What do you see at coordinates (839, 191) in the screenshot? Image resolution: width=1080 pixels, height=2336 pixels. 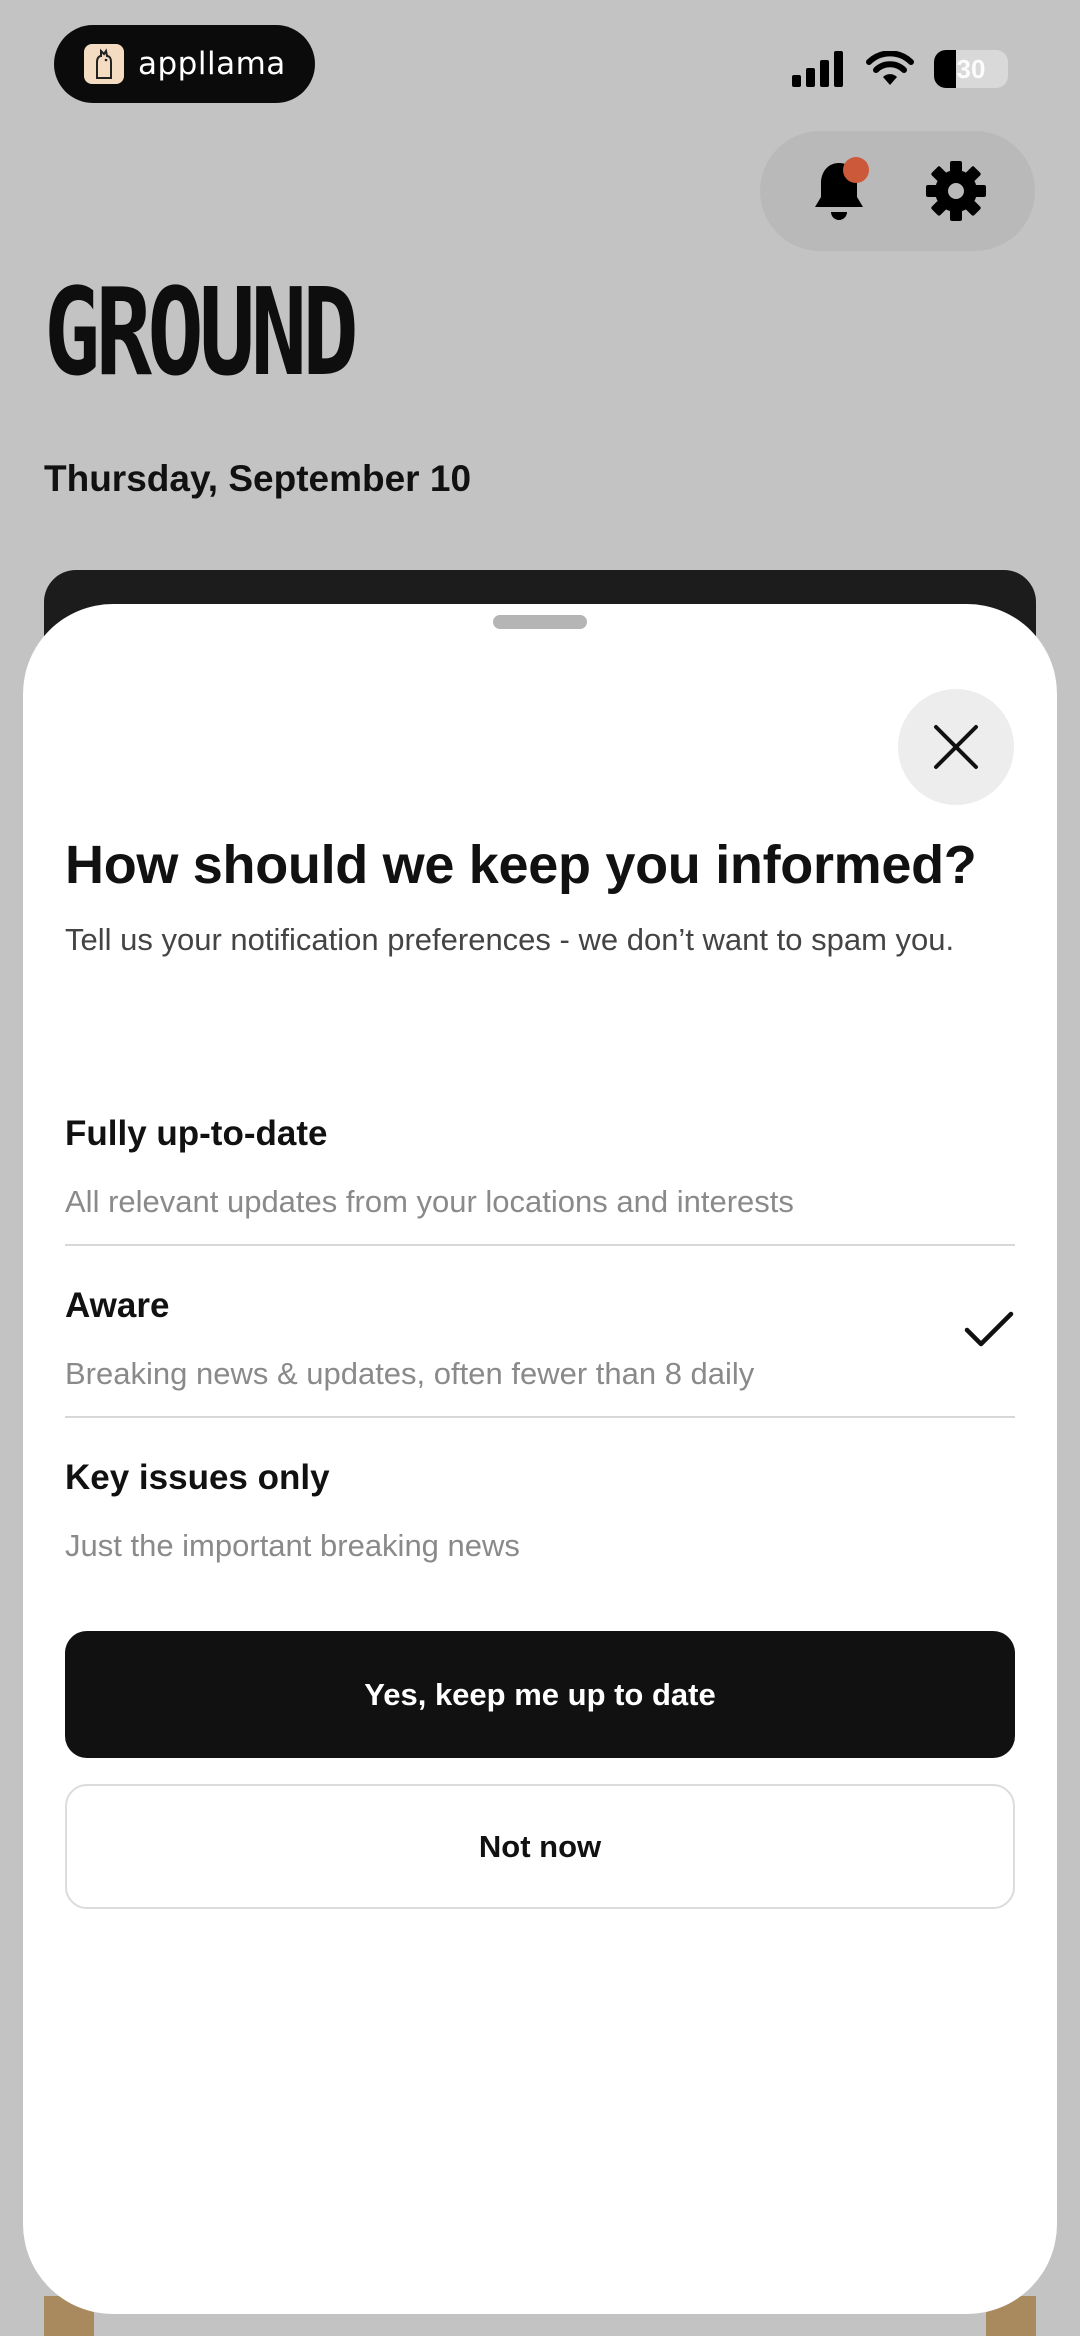 I see `notifications-button` at bounding box center [839, 191].